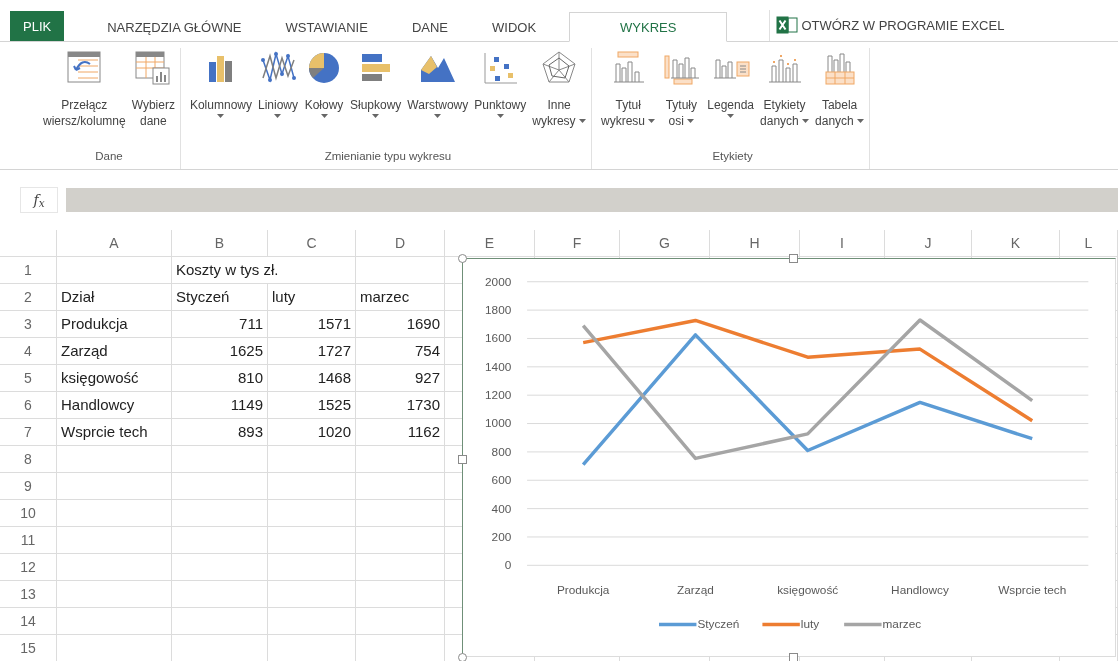 This screenshot has height=661, width=1118. What do you see at coordinates (326, 26) in the screenshot?
I see `ribbon-tab: WSTAWIANIE` at bounding box center [326, 26].